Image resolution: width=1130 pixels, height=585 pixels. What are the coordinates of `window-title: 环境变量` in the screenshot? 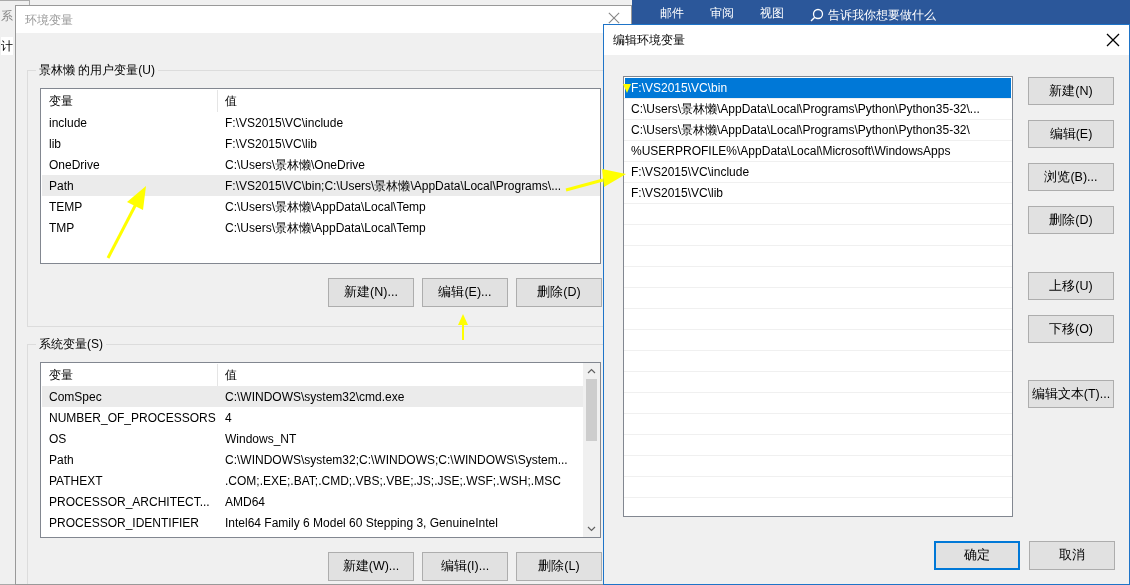 It's located at (49, 20).